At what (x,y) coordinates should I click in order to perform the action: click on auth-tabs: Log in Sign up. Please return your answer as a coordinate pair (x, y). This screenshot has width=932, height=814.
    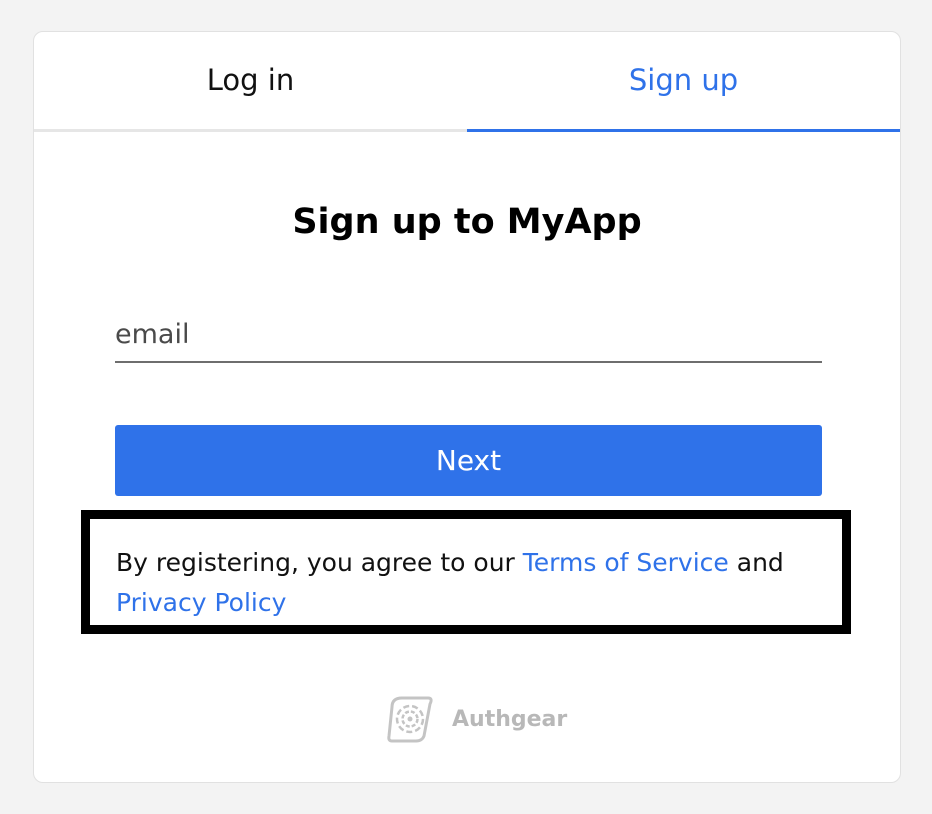
    Looking at the image, I should click on (467, 82).